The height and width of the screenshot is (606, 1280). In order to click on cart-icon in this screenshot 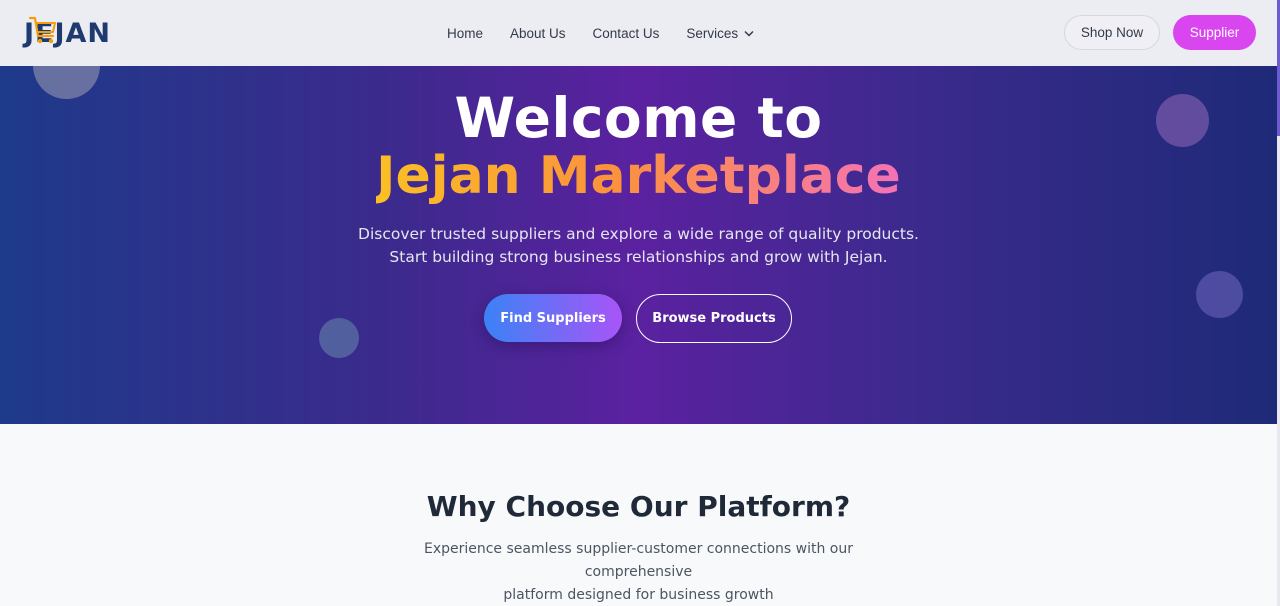, I will do `click(42, 30)`.